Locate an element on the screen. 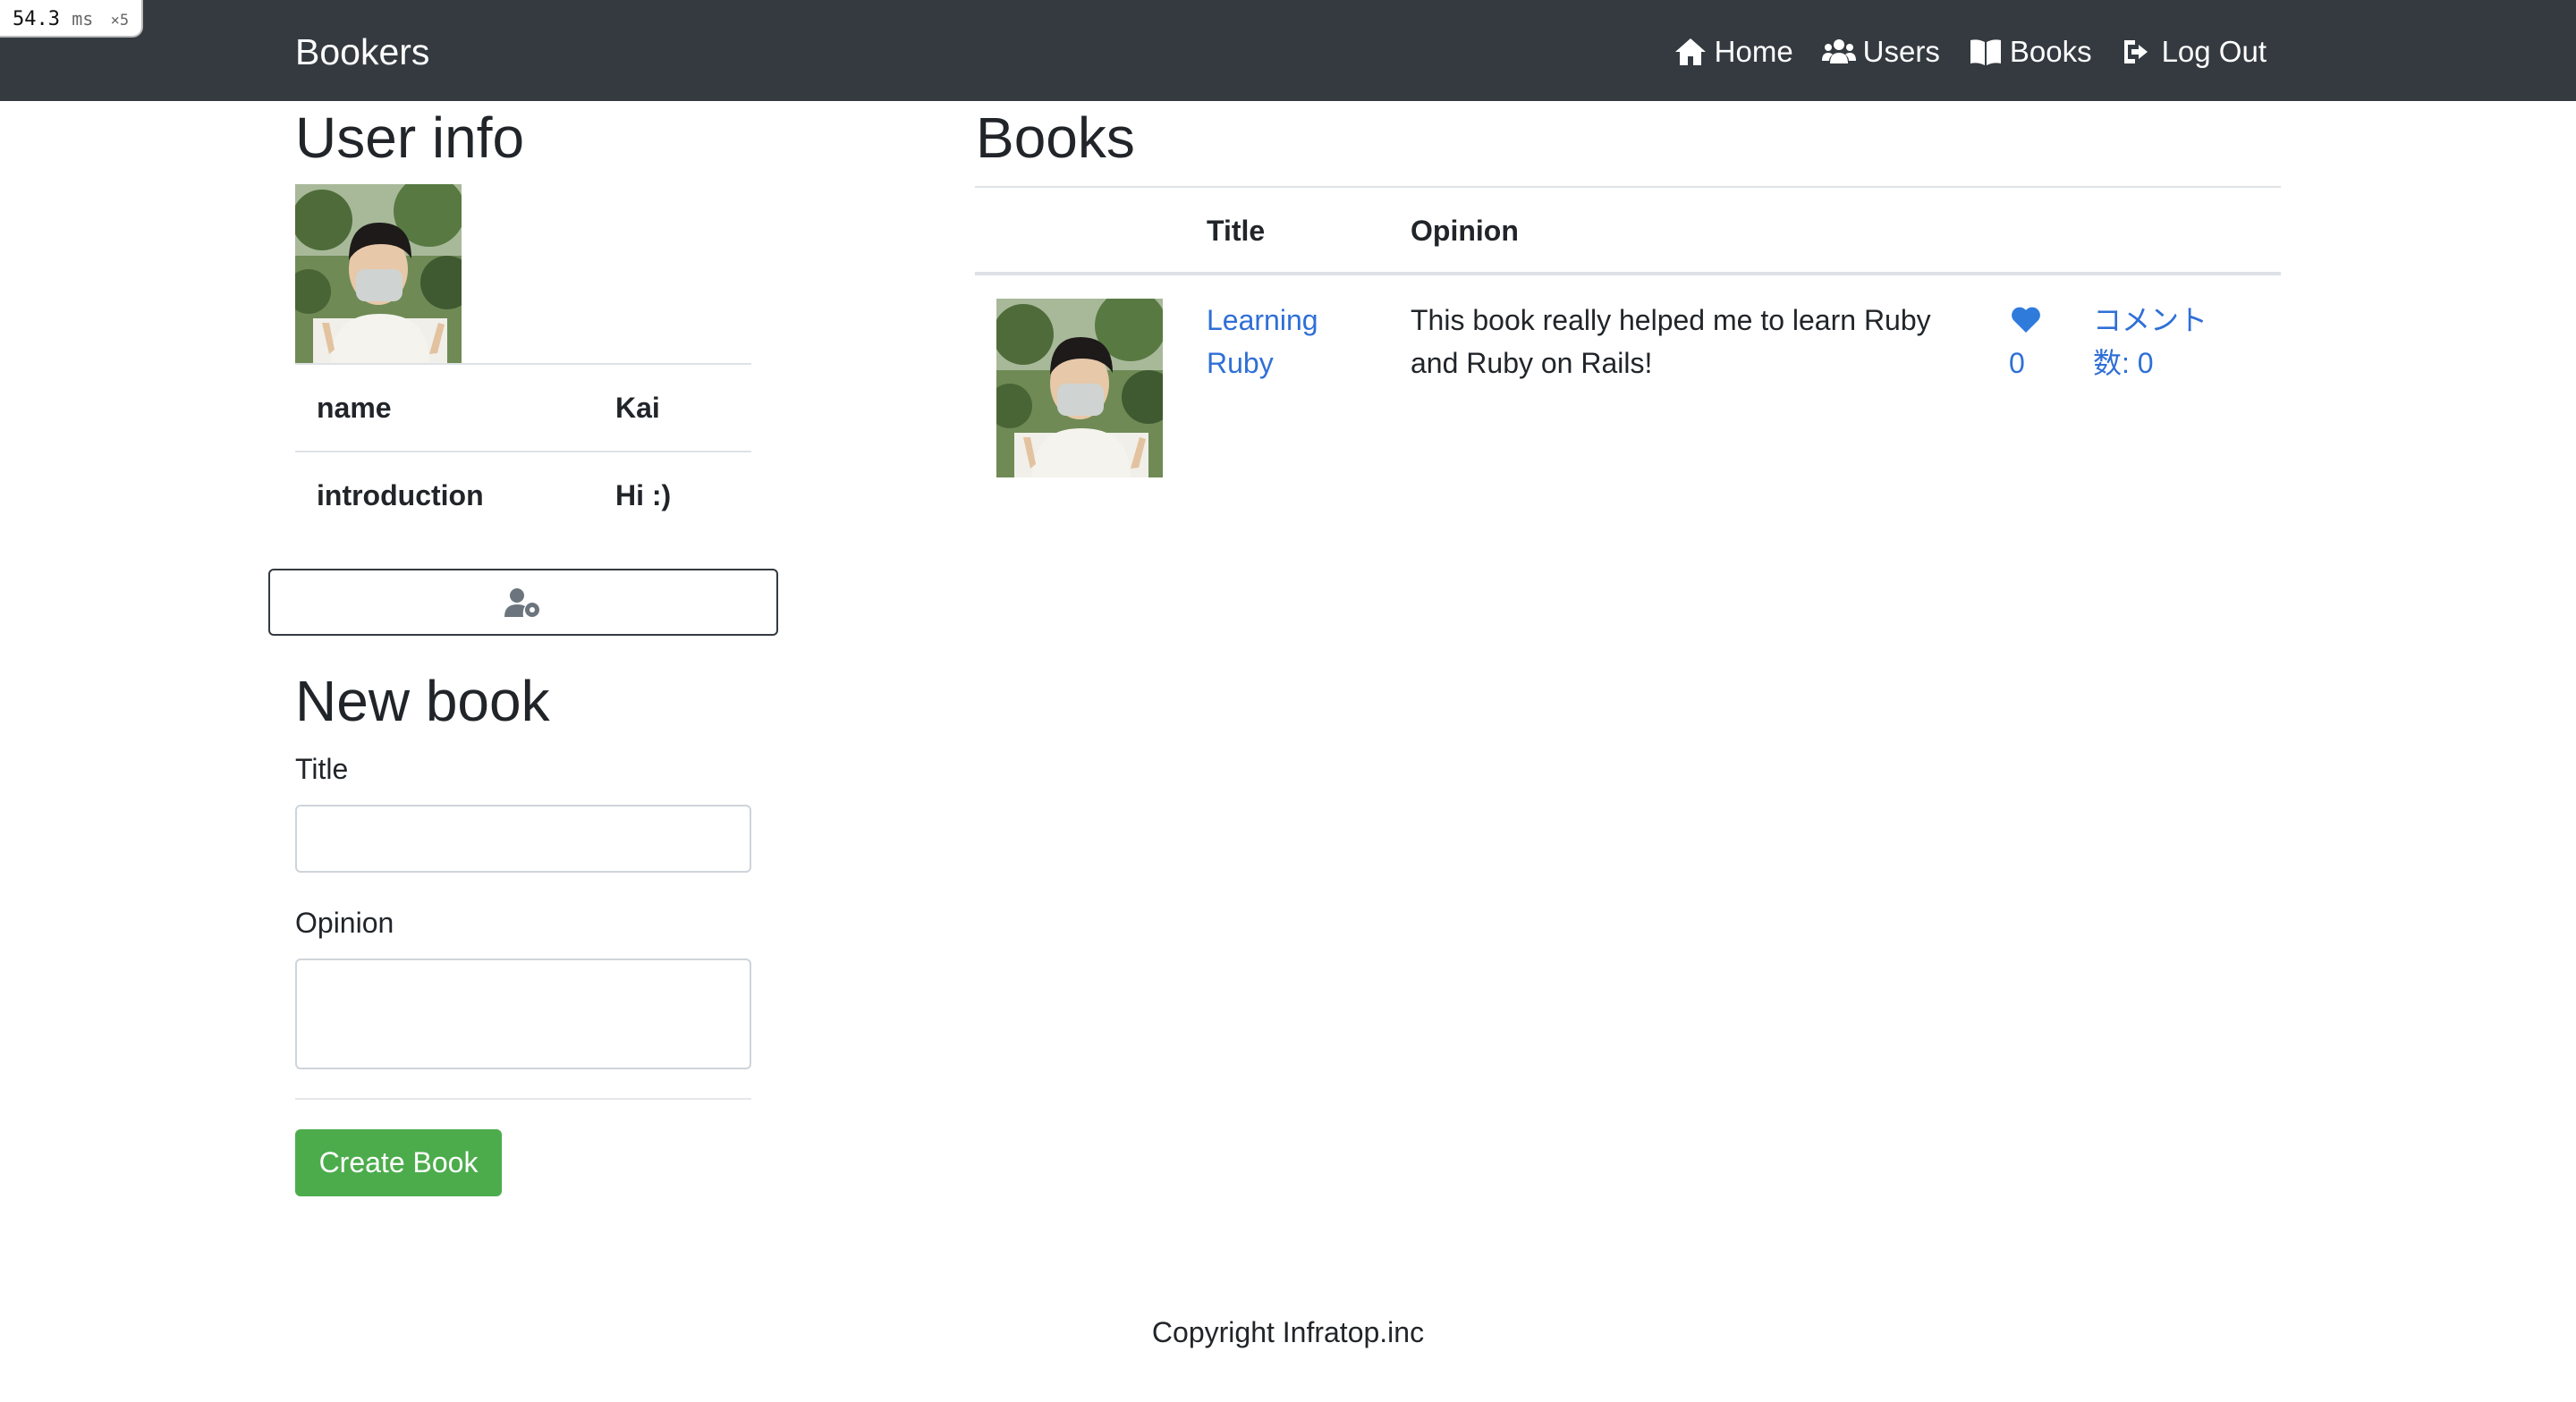 Image resolution: width=2576 pixels, height=1402 pixels. favorite-count: 0 is located at coordinates (2017, 363).